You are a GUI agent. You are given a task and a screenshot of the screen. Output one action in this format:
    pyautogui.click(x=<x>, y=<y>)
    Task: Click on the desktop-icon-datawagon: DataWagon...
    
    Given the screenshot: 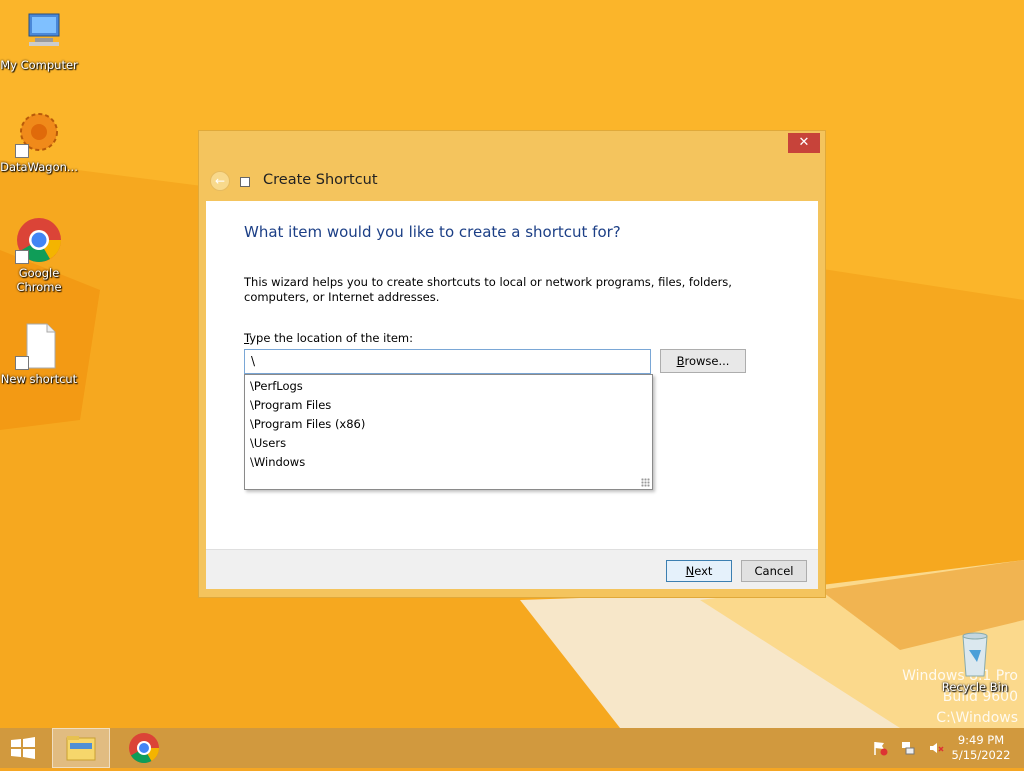 What is the action you would take?
    pyautogui.click(x=39, y=142)
    